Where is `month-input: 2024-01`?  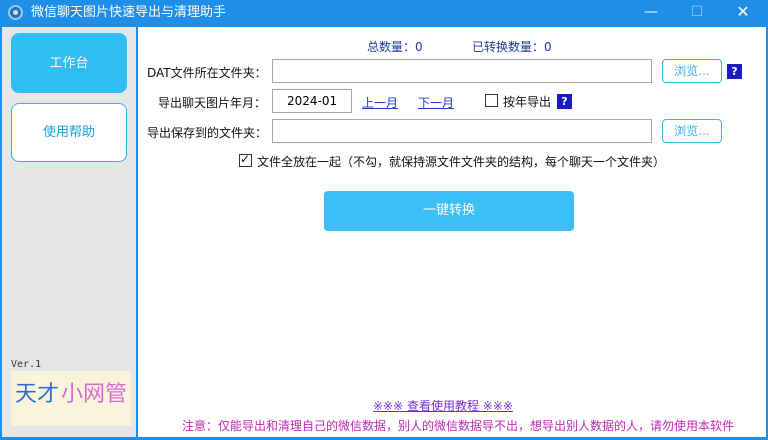
month-input: 2024-01 is located at coordinates (312, 101).